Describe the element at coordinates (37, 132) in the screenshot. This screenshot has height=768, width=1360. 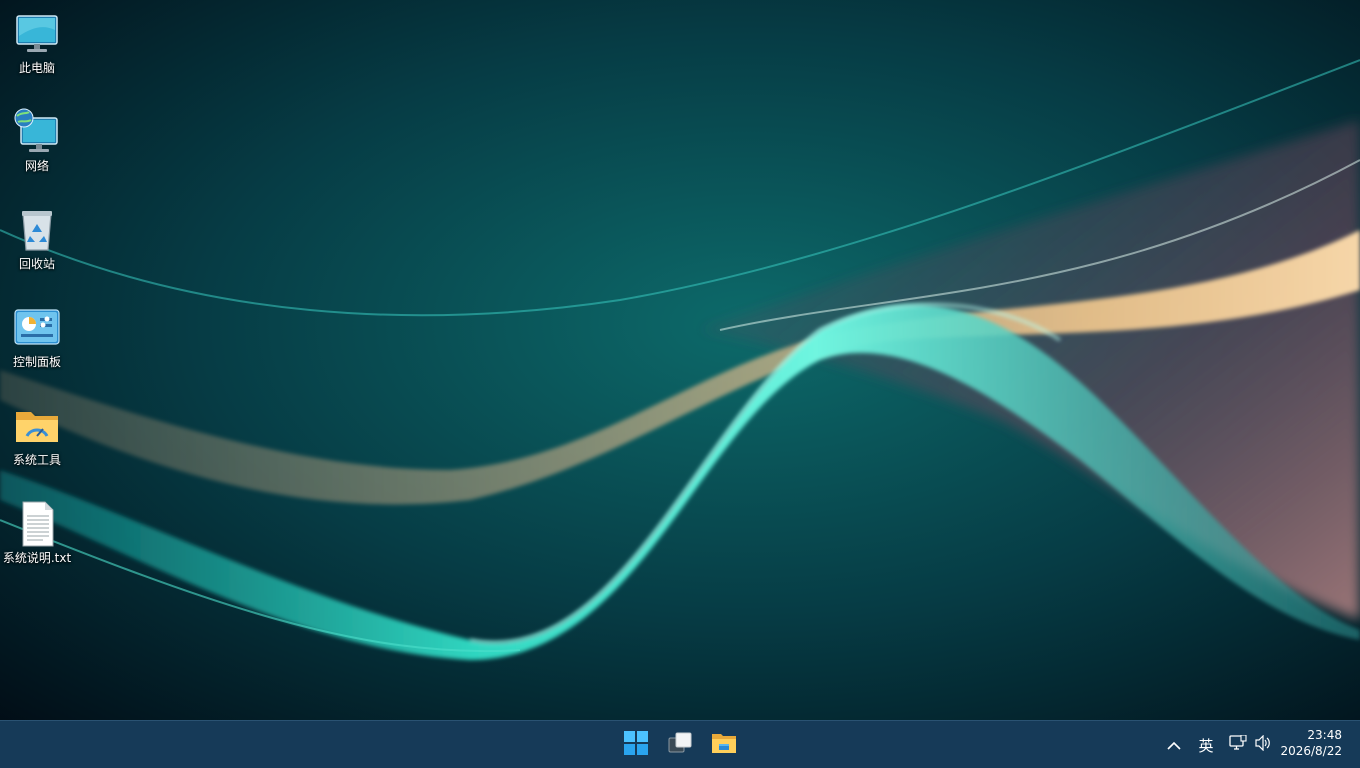
I see `network-icon` at that location.